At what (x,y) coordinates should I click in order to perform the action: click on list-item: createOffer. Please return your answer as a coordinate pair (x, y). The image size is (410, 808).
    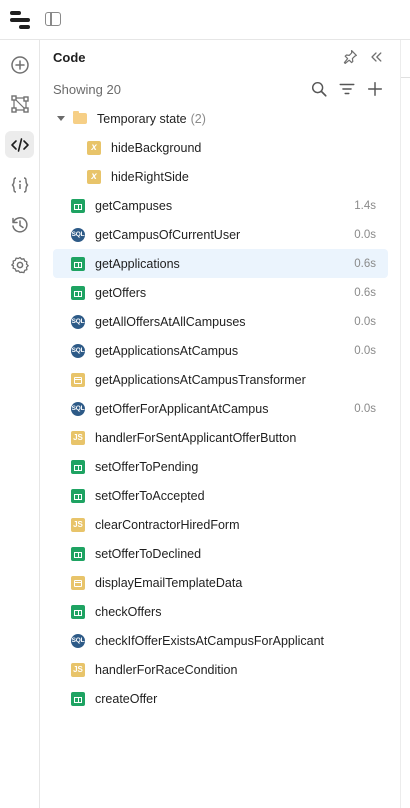
    Looking at the image, I should click on (220, 698).